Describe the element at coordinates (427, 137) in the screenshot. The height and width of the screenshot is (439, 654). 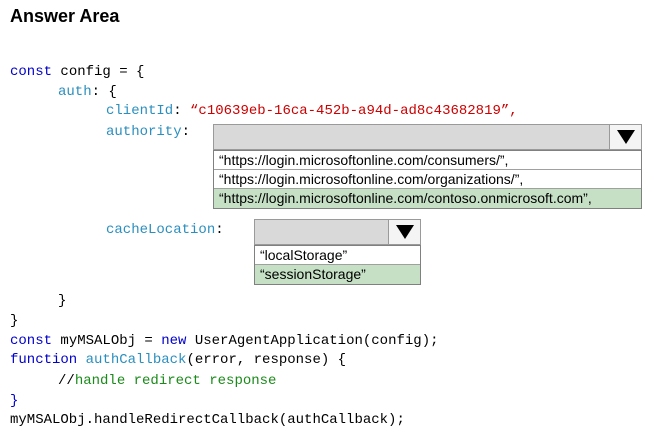
I see `authority-dropdown` at that location.